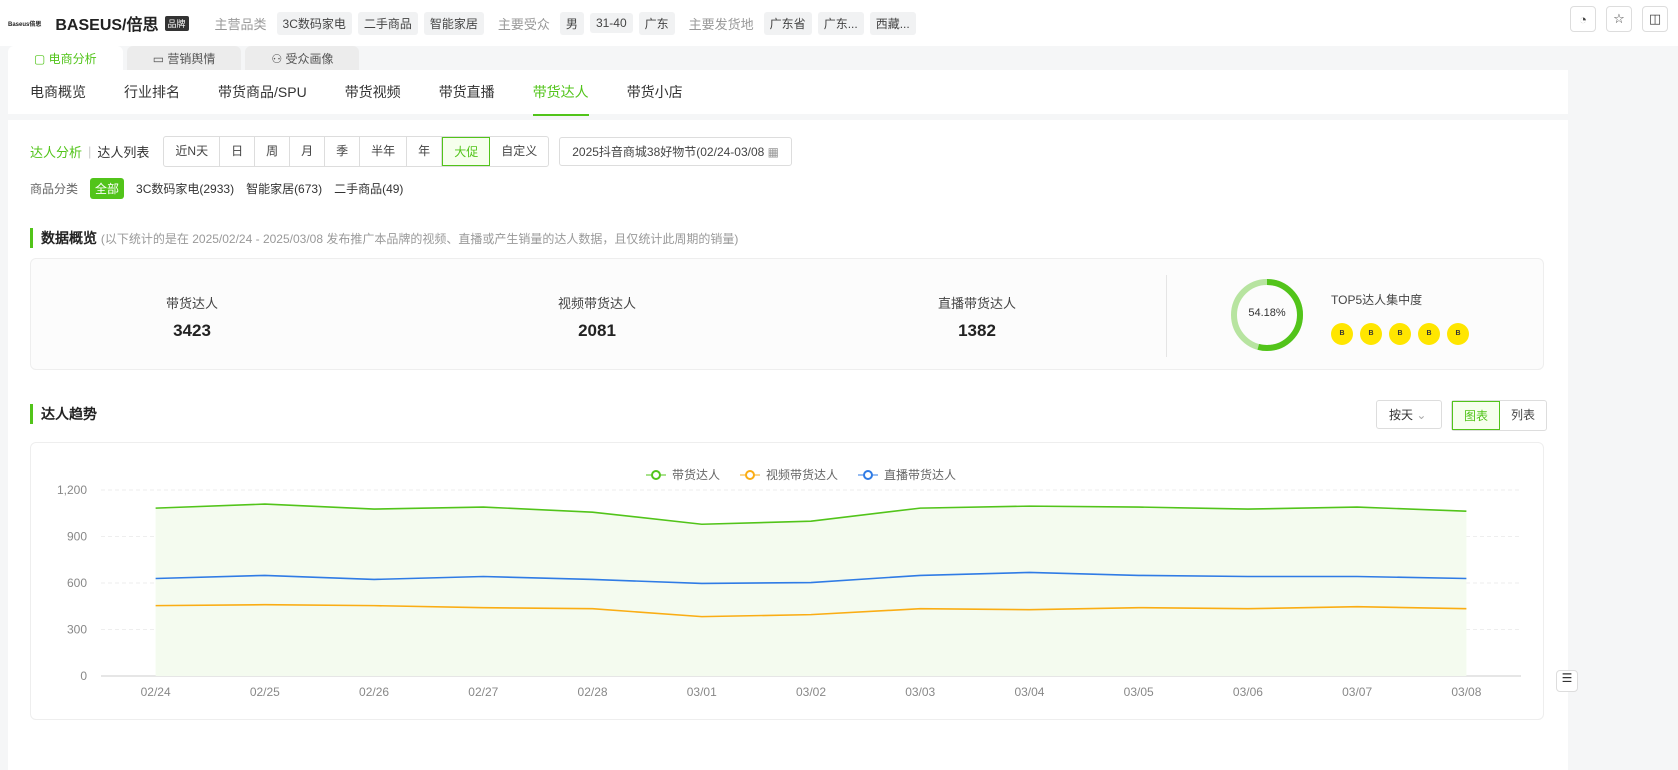 The image size is (1678, 770). I want to click on period-option-active: 大促, so click(466, 151).